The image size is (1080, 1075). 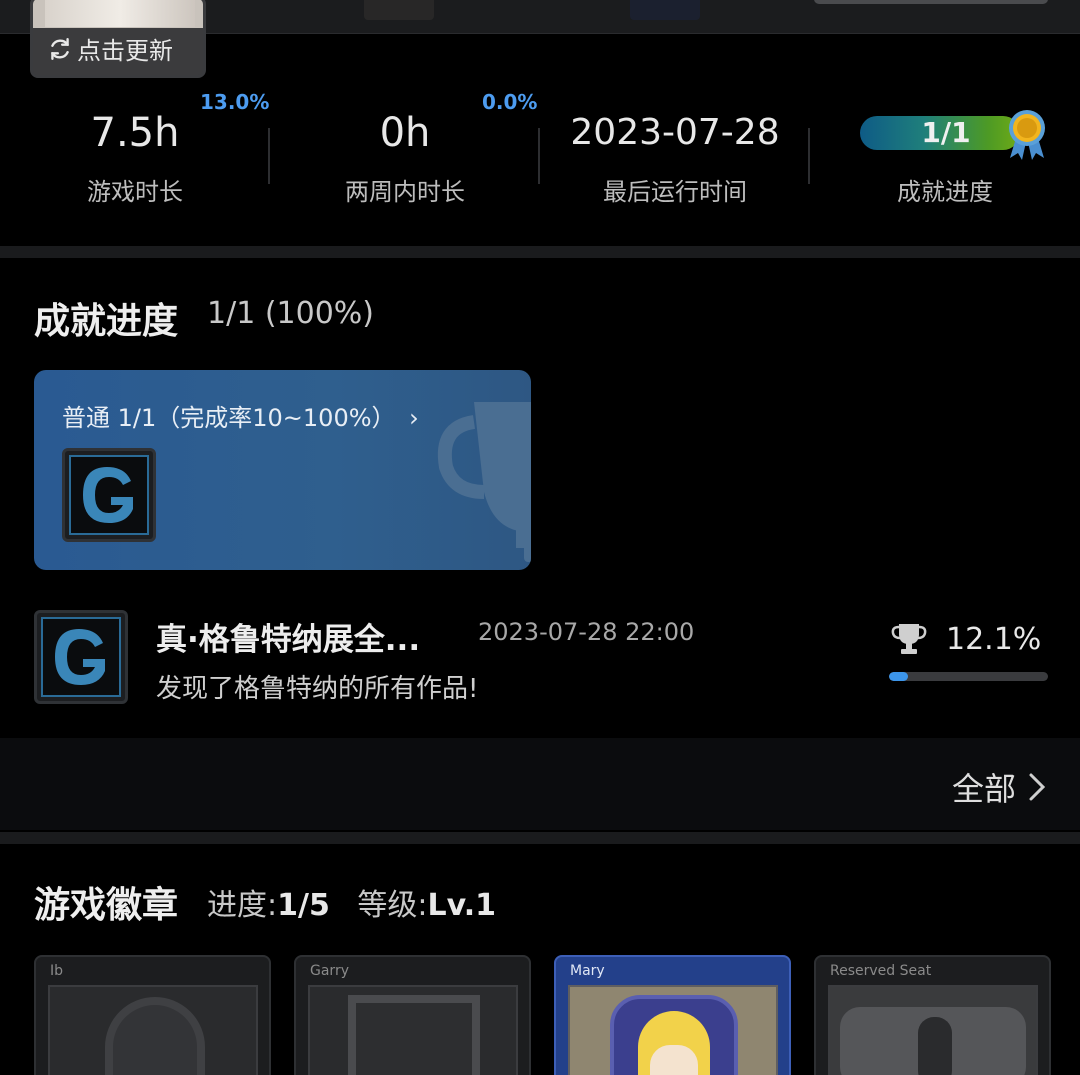 What do you see at coordinates (940, 133) in the screenshot?
I see `achievement-progress-bar: 1/1` at bounding box center [940, 133].